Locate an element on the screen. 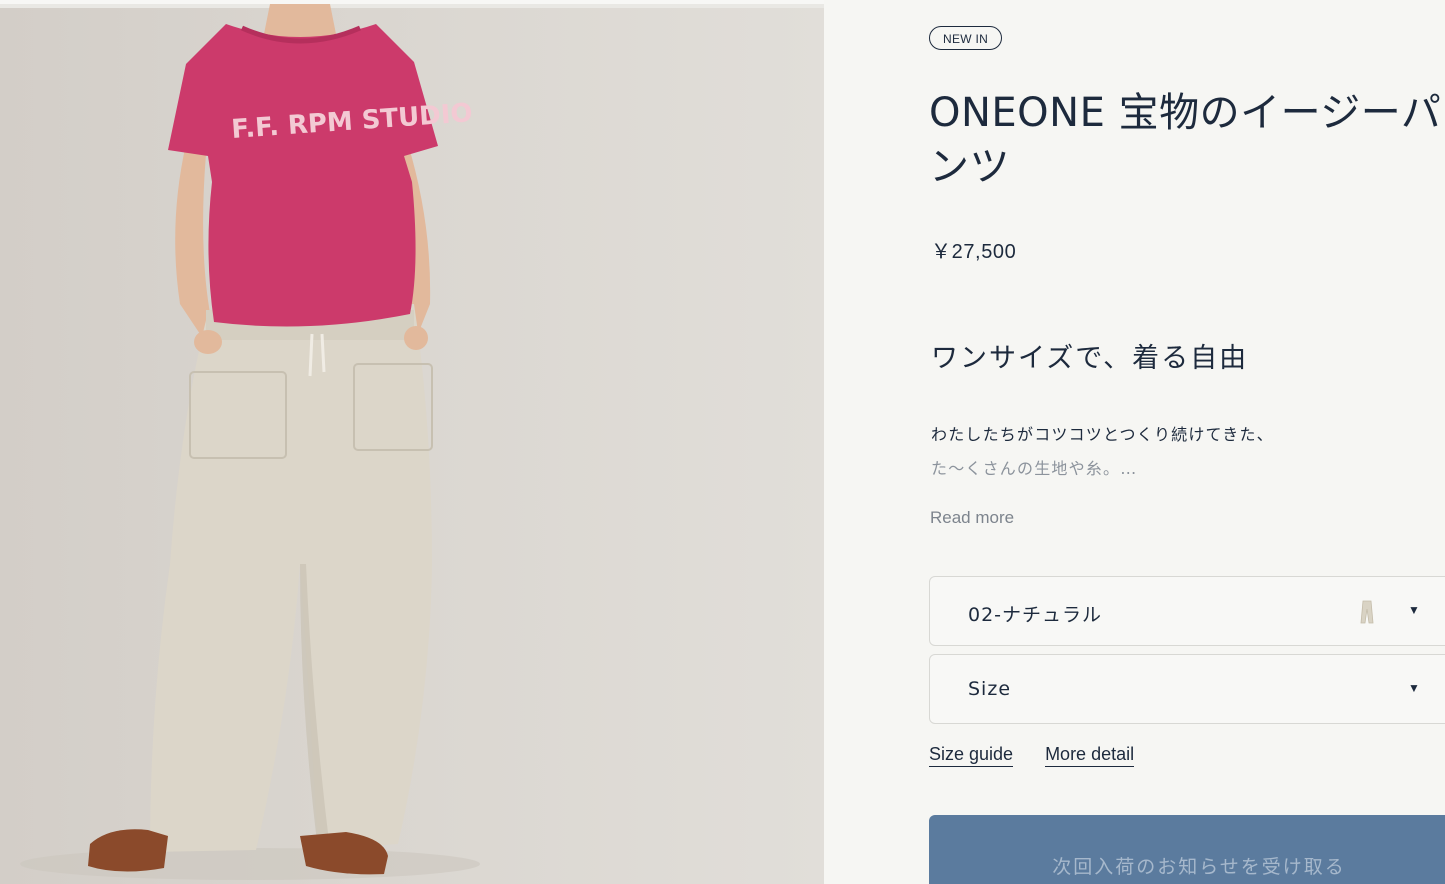 The image size is (1445, 884). product-price: ￥27,500 is located at coordinates (974, 252).